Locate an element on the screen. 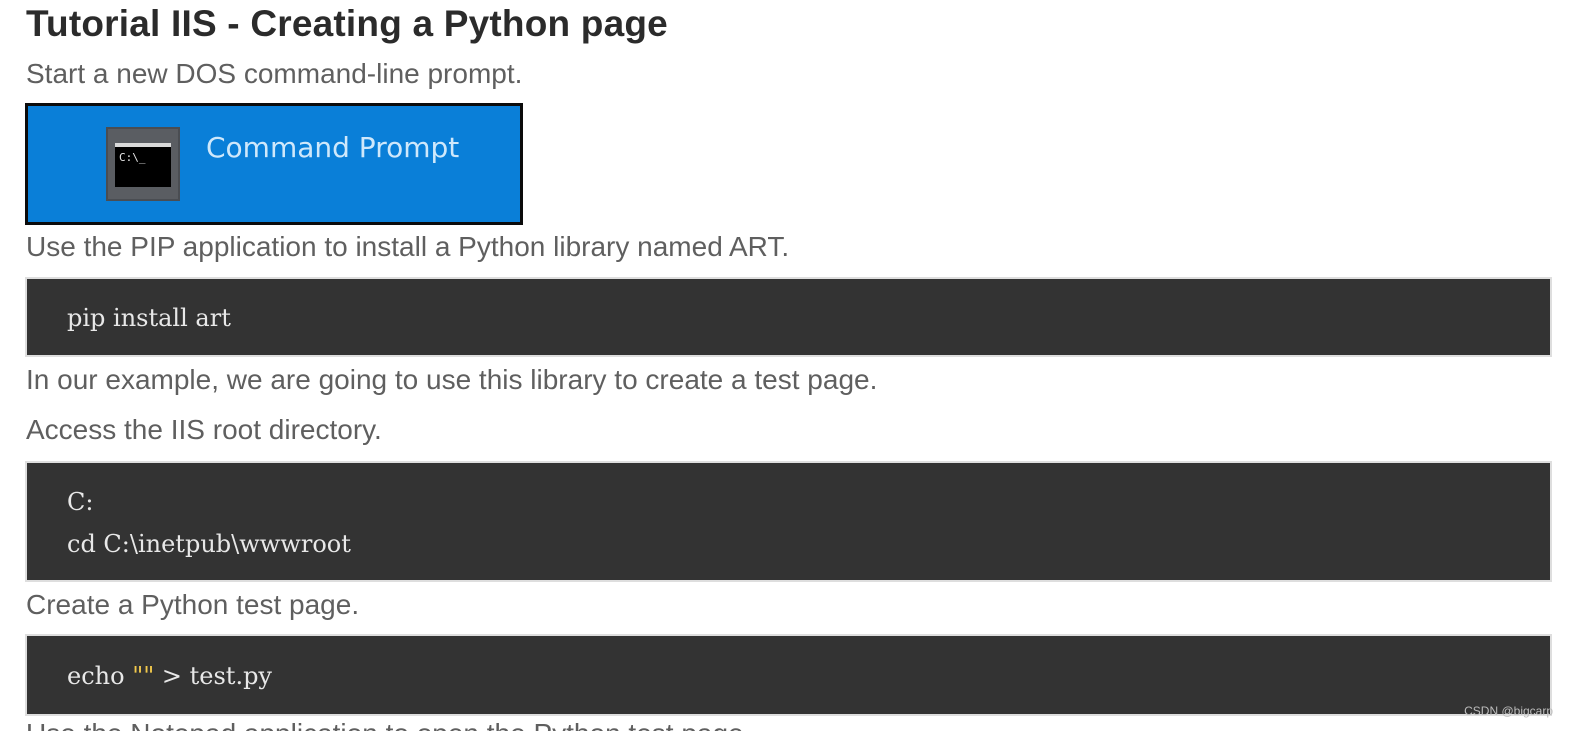  command-prompt-icon: C:\_ is located at coordinates (143, 164).